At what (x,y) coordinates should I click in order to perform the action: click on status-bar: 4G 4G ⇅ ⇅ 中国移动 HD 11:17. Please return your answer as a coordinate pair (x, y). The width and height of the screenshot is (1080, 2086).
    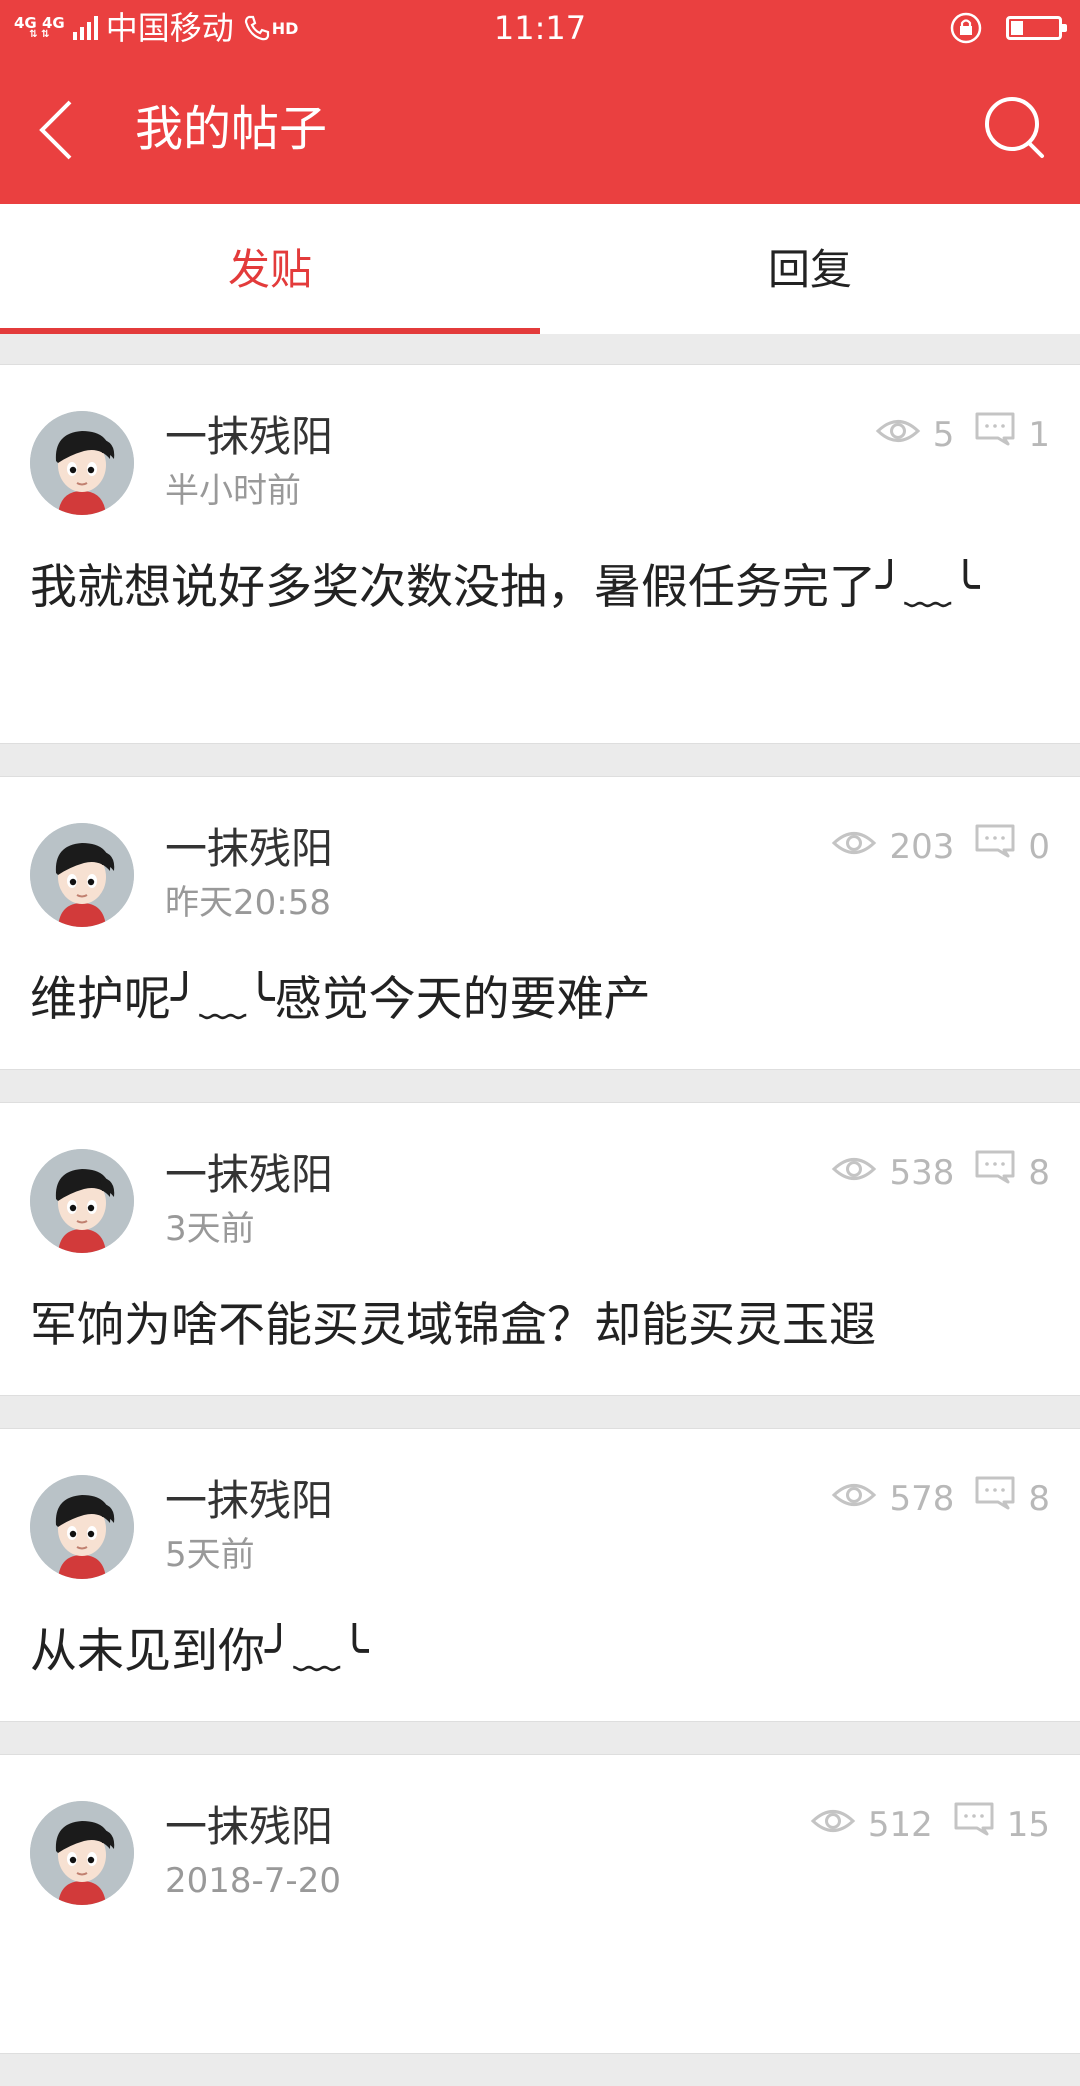
    Looking at the image, I should click on (540, 28).